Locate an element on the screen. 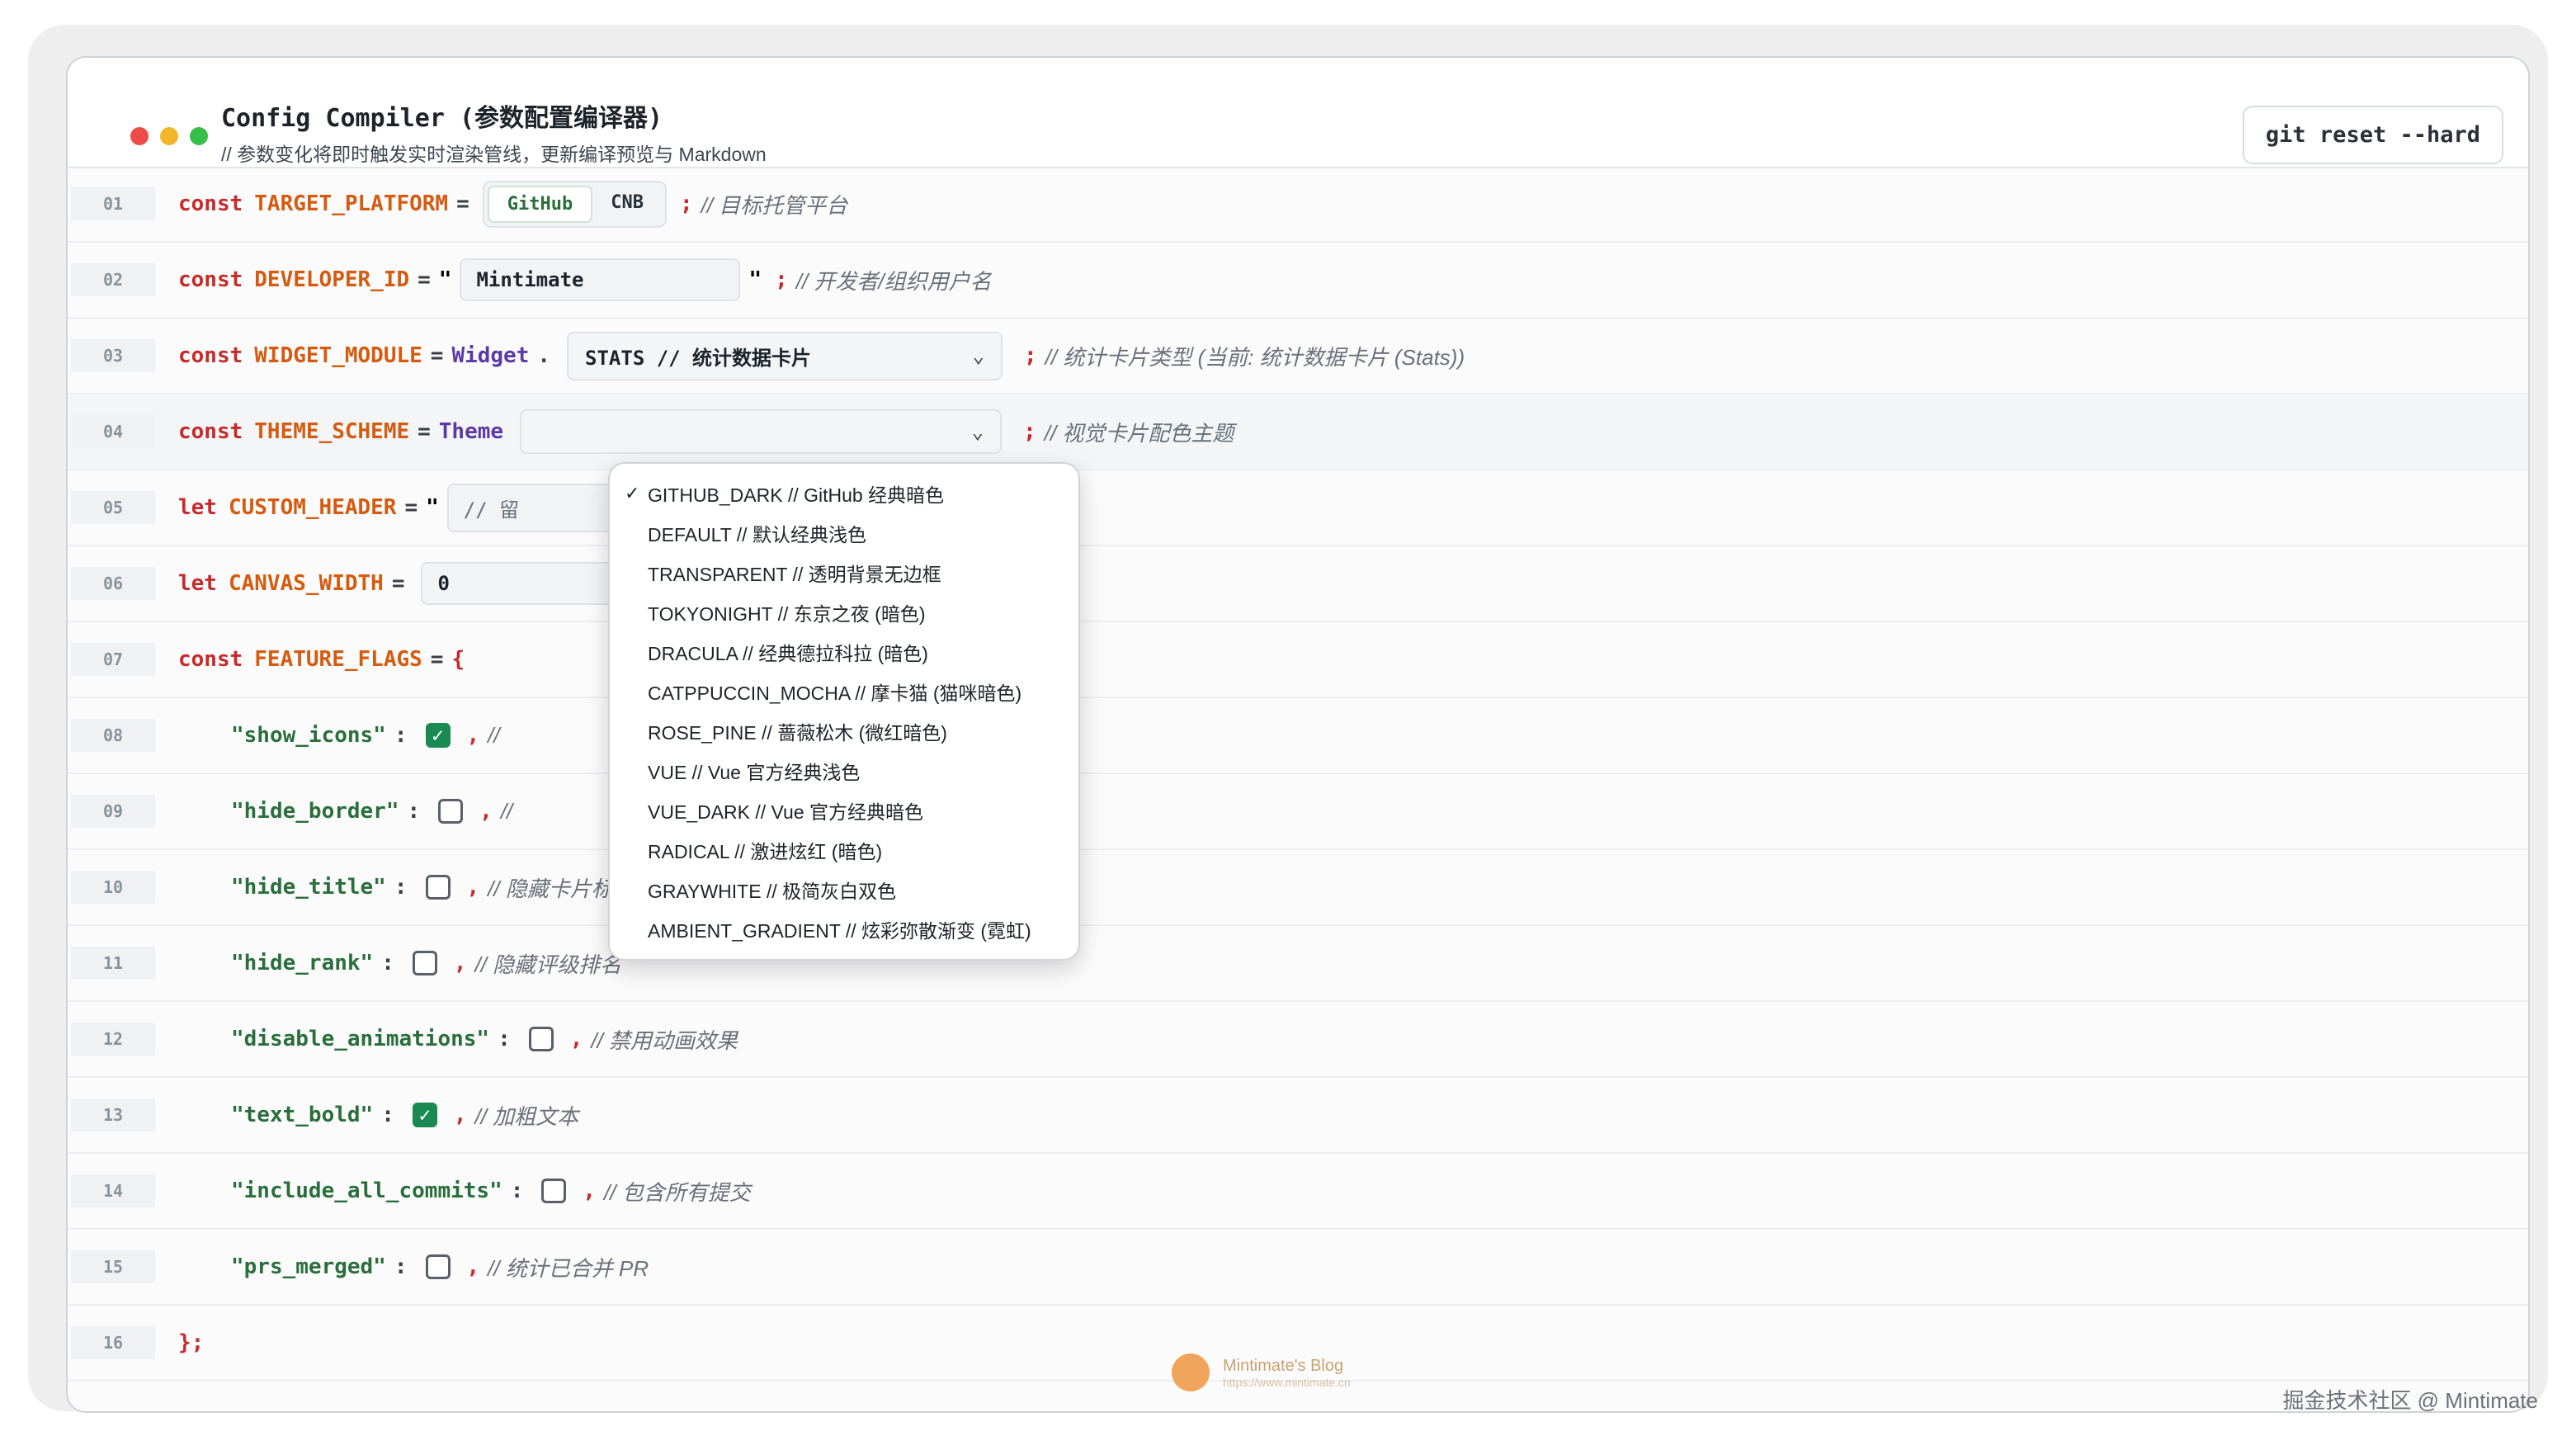  line-number: 02 is located at coordinates (113, 279).